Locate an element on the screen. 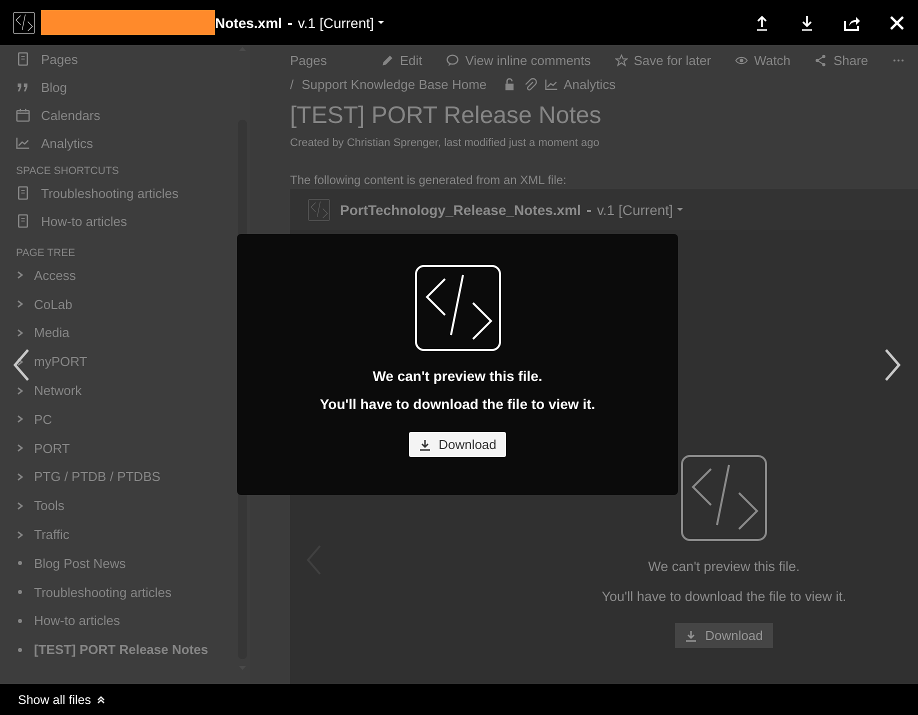  toolbar-link: Pages is located at coordinates (308, 60).